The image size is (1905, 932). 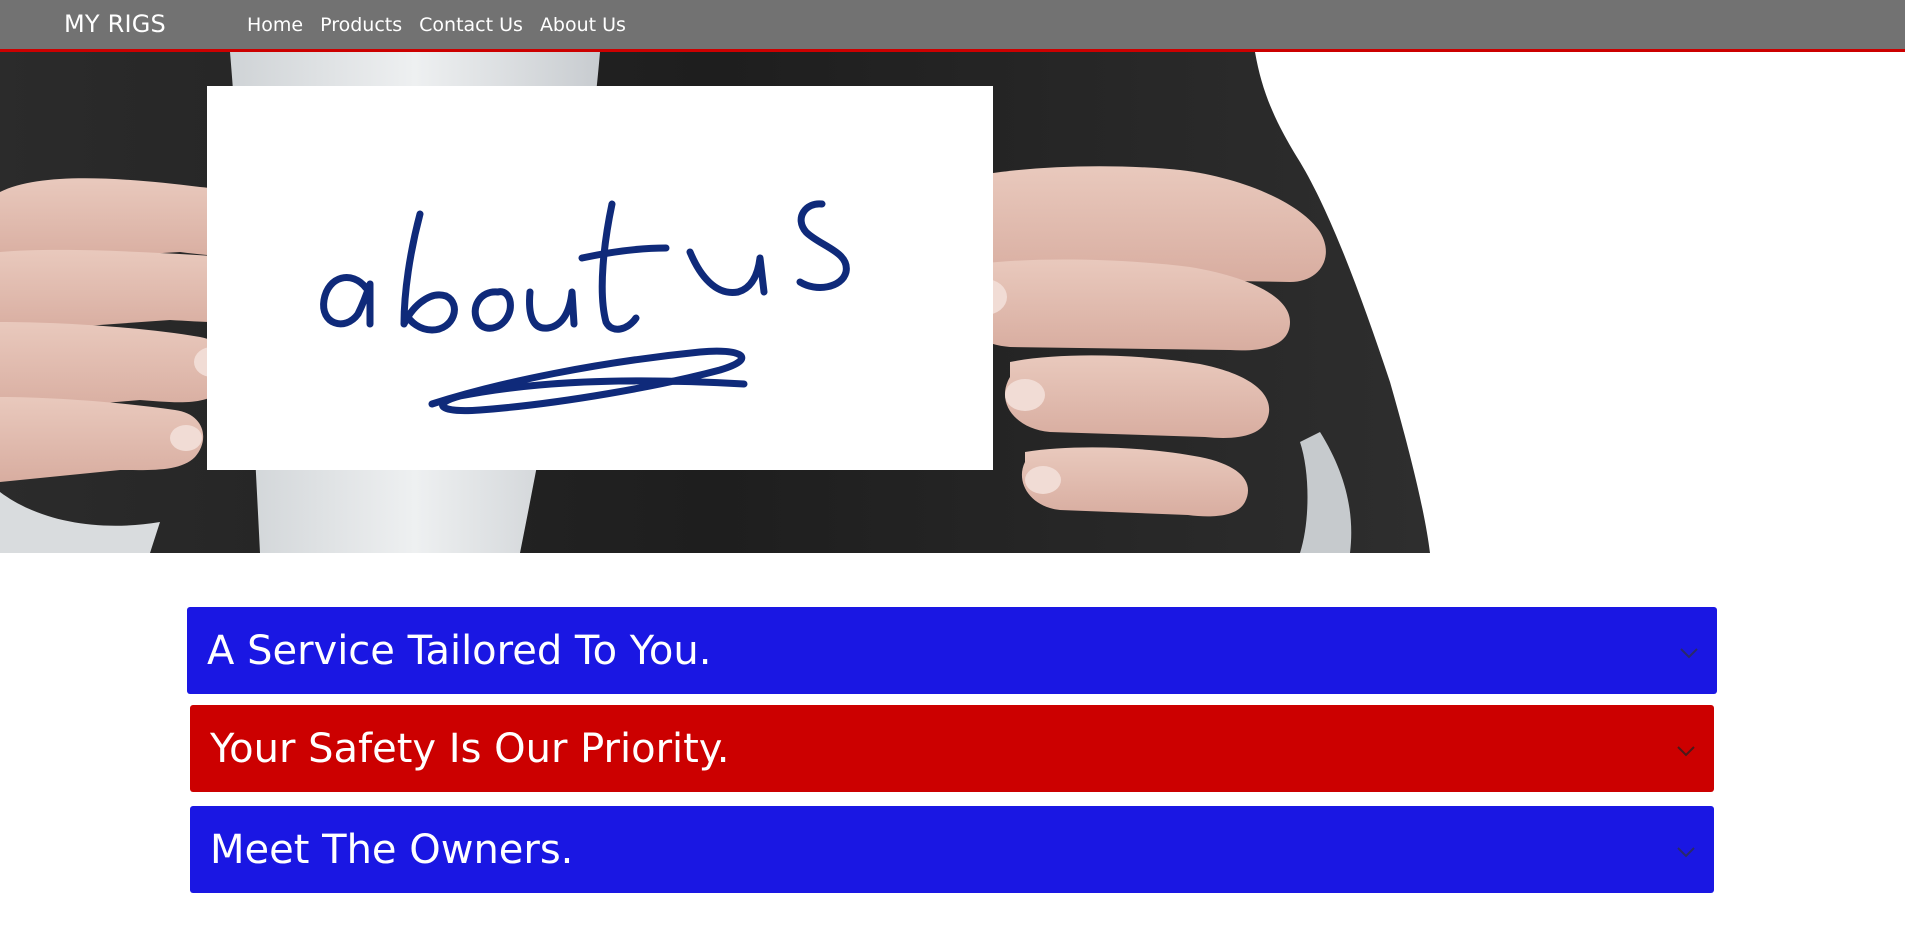 What do you see at coordinates (361, 25) in the screenshot?
I see `nav-link-products: Products` at bounding box center [361, 25].